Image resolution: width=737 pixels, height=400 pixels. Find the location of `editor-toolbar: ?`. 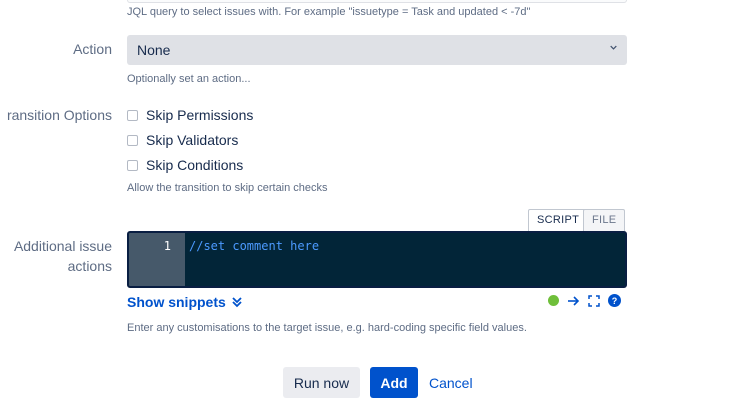

editor-toolbar: ? is located at coordinates (584, 300).